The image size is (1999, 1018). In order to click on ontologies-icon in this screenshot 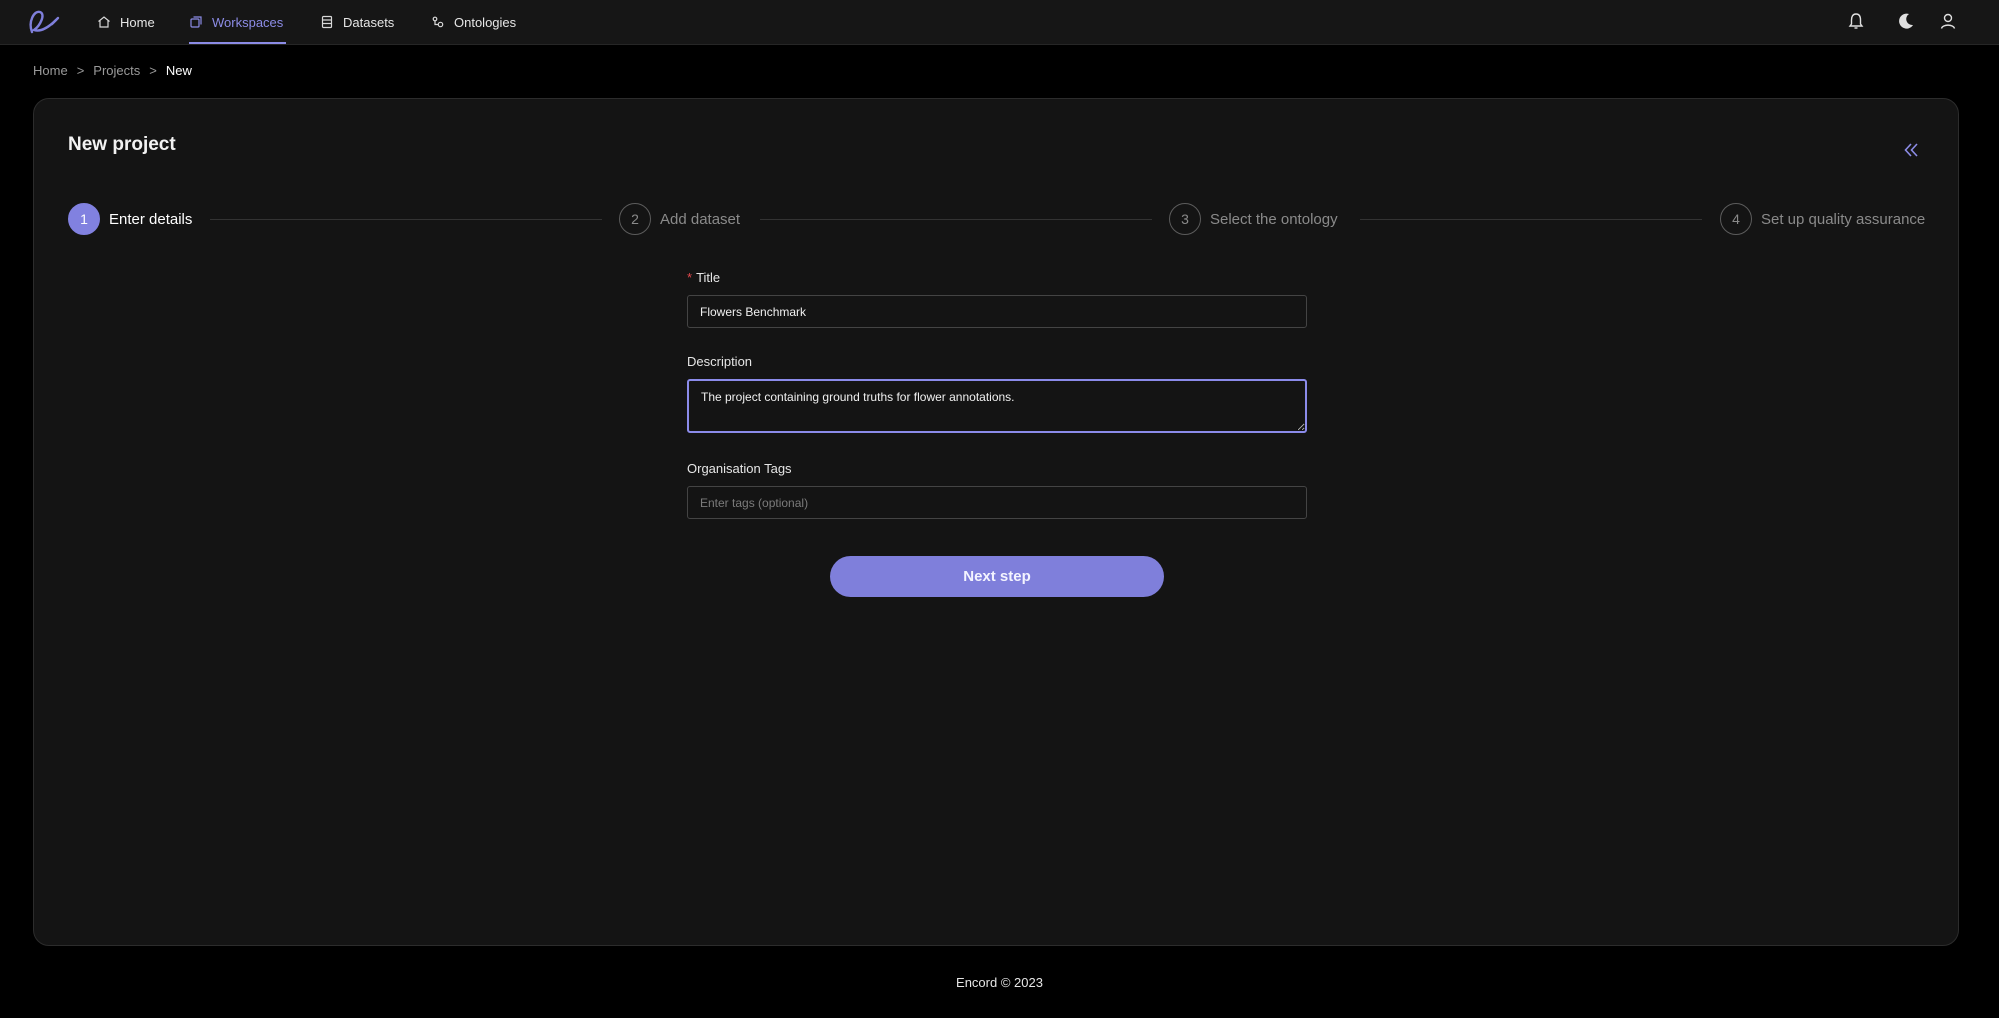, I will do `click(438, 22)`.